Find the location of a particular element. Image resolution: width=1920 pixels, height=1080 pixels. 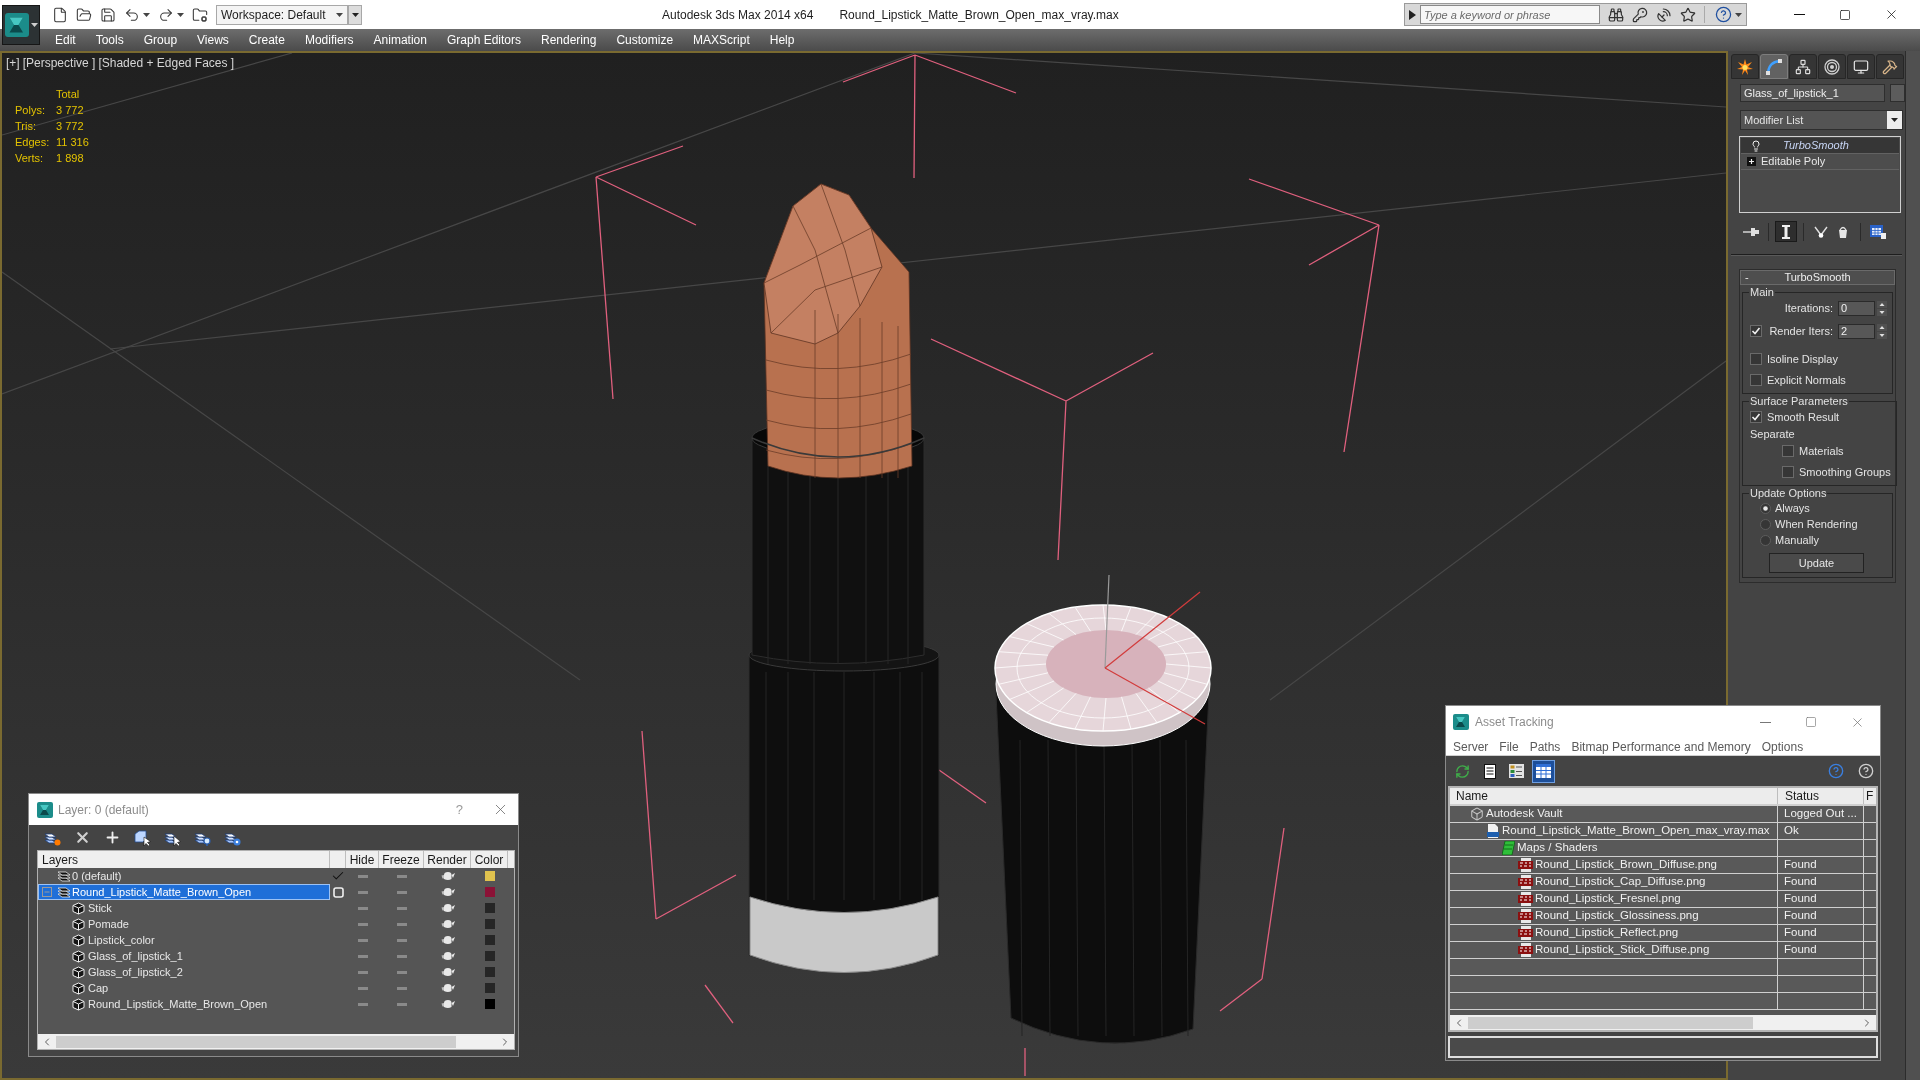

table-row: Round_Lipstick_Cap_Diffuse.png Found is located at coordinates (1663, 882).